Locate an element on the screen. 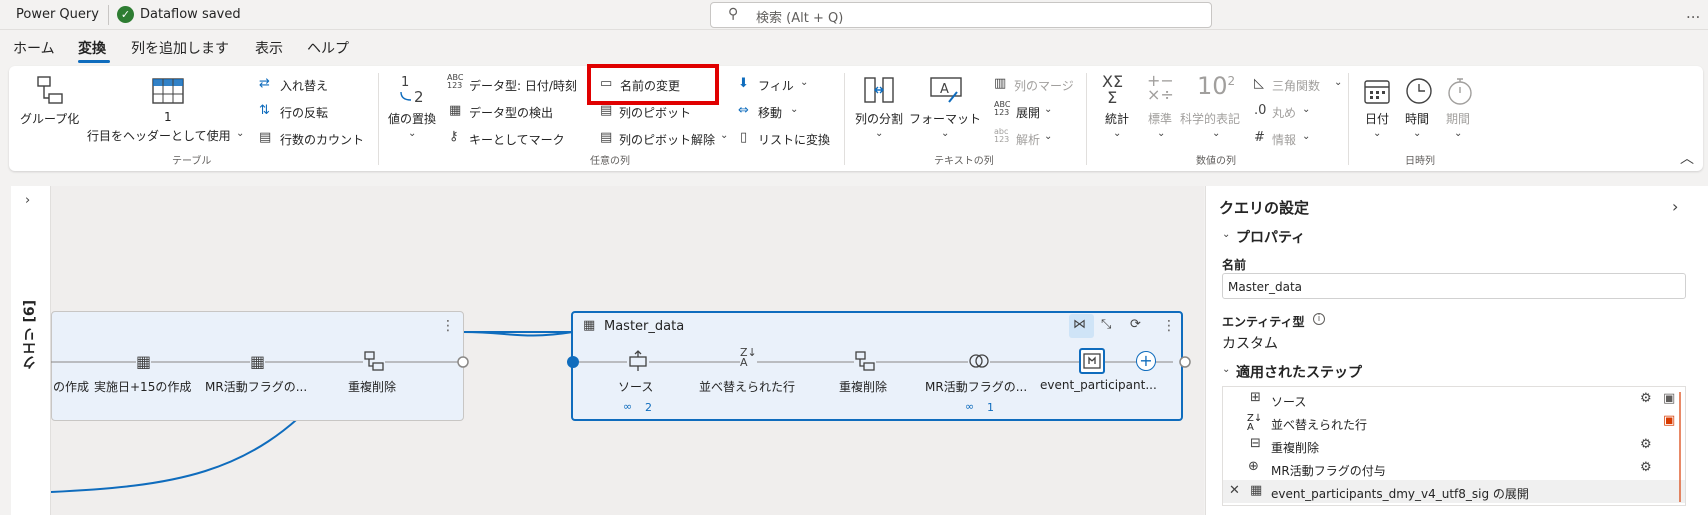 Image resolution: width=1708 pixels, height=515 pixels. standard-button: 標準 is located at coordinates (1160, 118).